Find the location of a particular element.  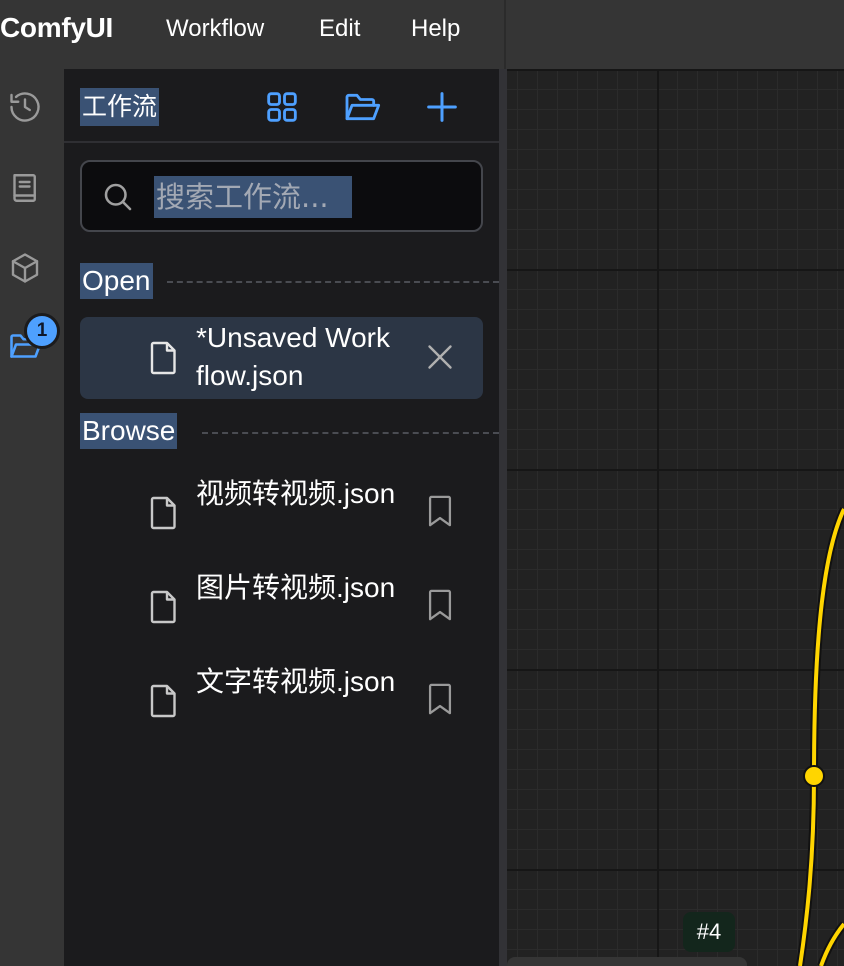

workflow-name: *Unsaved Workflow.json is located at coordinates (293, 356).